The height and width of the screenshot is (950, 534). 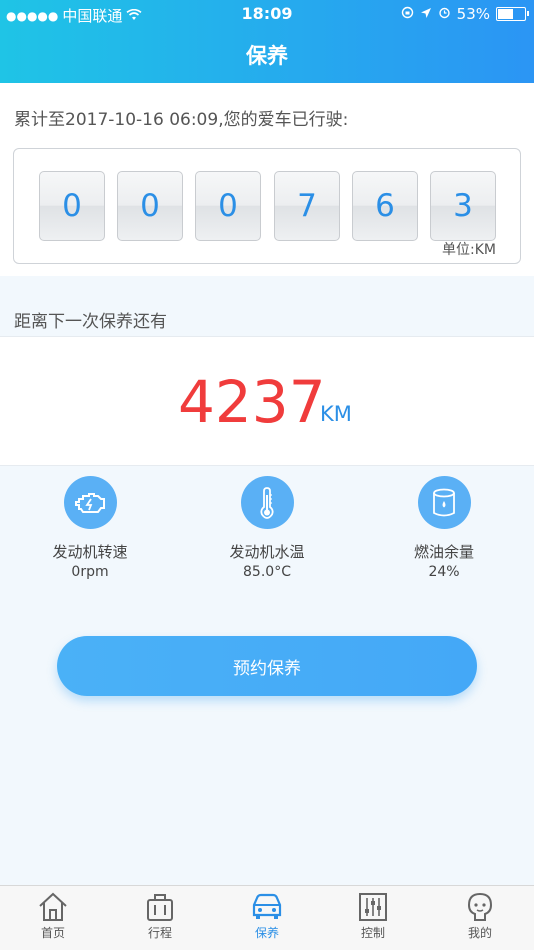 What do you see at coordinates (443, 552) in the screenshot?
I see `gauge-label: 燃油余量` at bounding box center [443, 552].